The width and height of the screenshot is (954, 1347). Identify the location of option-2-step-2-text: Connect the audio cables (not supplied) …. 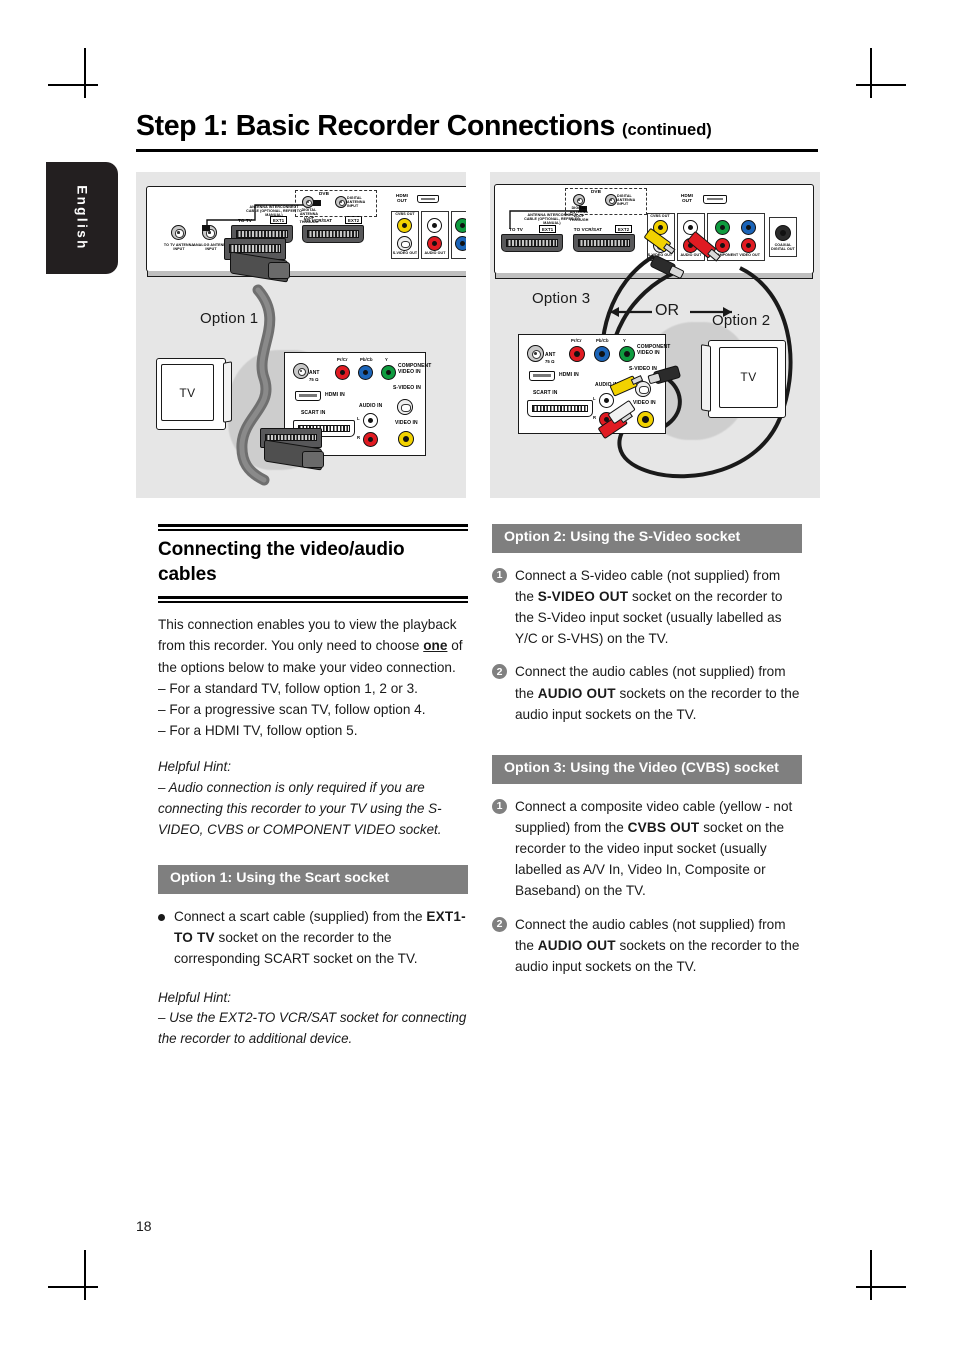
(658, 693).